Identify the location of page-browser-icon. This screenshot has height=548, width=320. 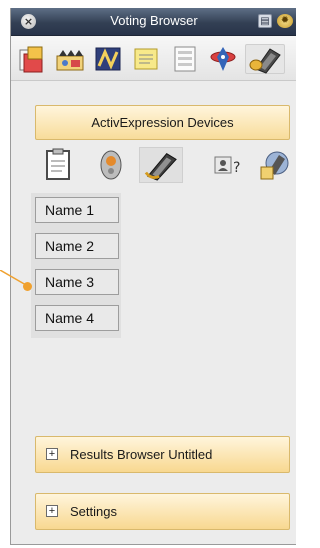
(109, 59).